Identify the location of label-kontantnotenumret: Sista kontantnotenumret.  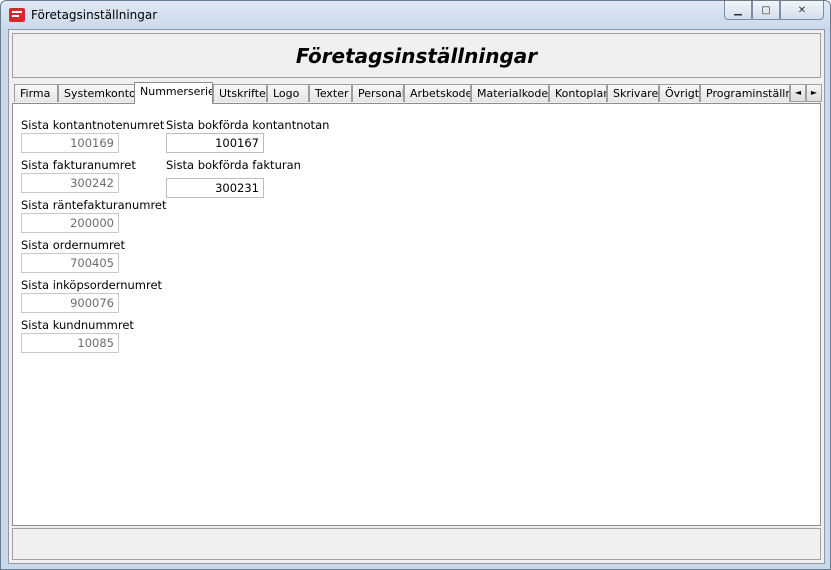
(93, 125).